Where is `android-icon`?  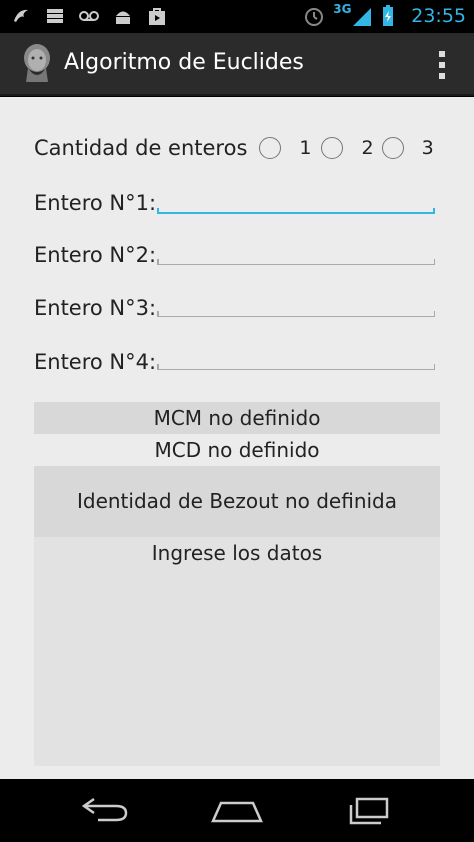 android-icon is located at coordinates (123, 17).